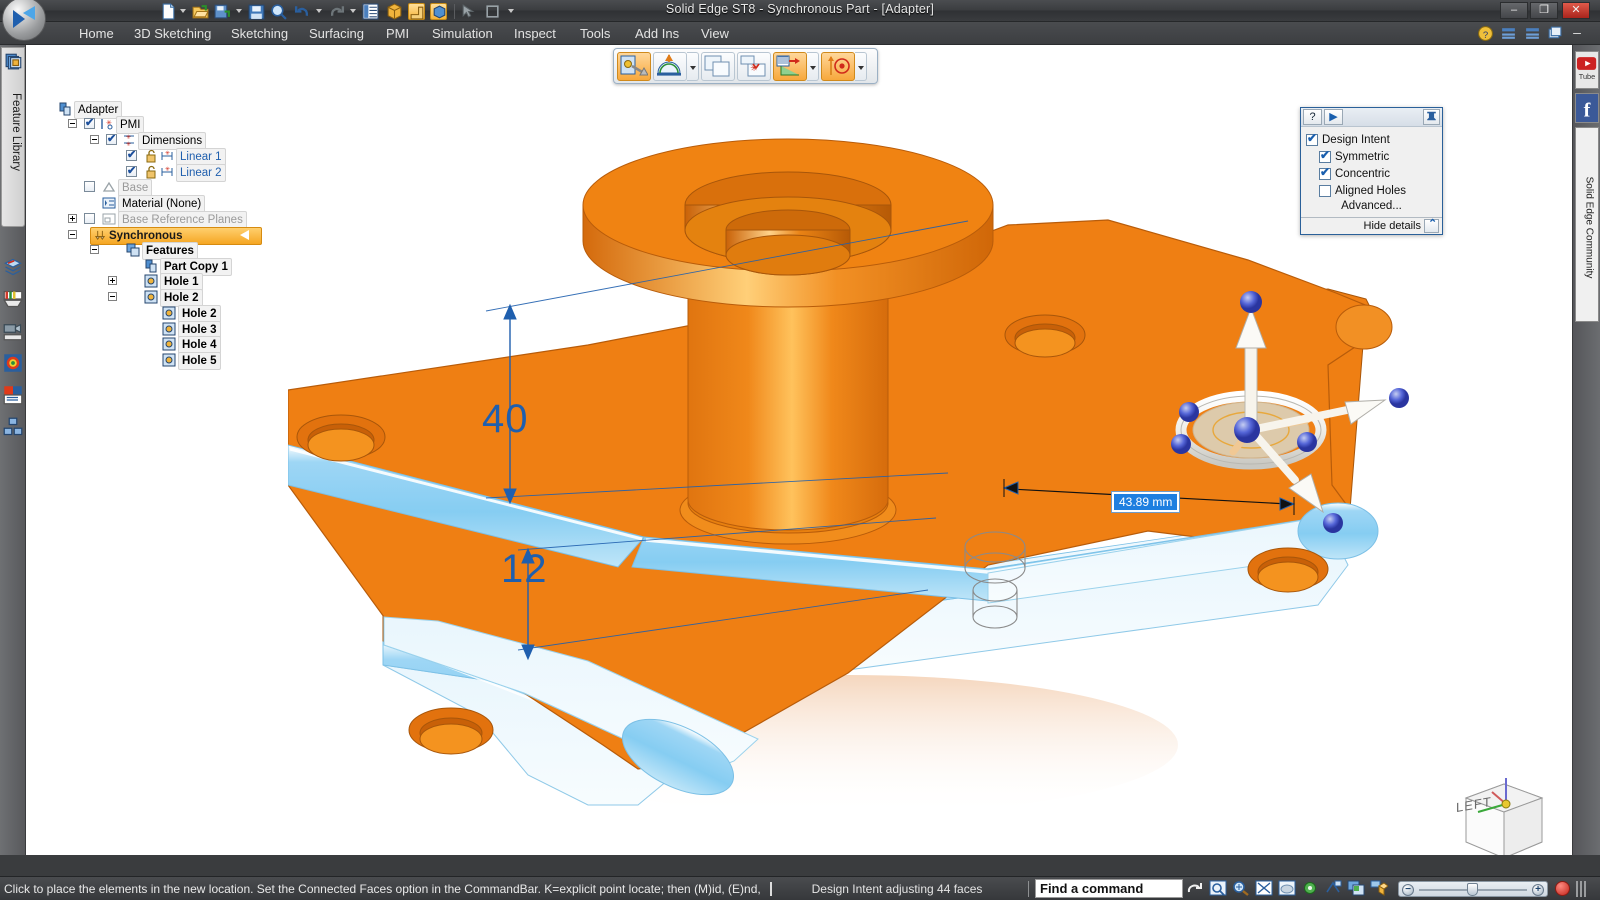 The image size is (1600, 900). Describe the element at coordinates (13, 267) in the screenshot. I see `layers-icon` at that location.